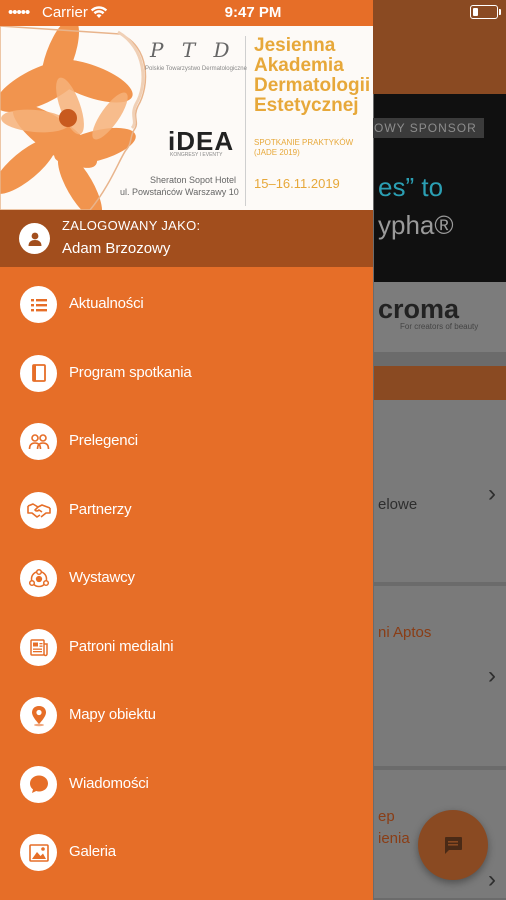 The width and height of the screenshot is (506, 900). Describe the element at coordinates (297, 183) in the screenshot. I see `event-dates: 15–16.11.2019` at that location.